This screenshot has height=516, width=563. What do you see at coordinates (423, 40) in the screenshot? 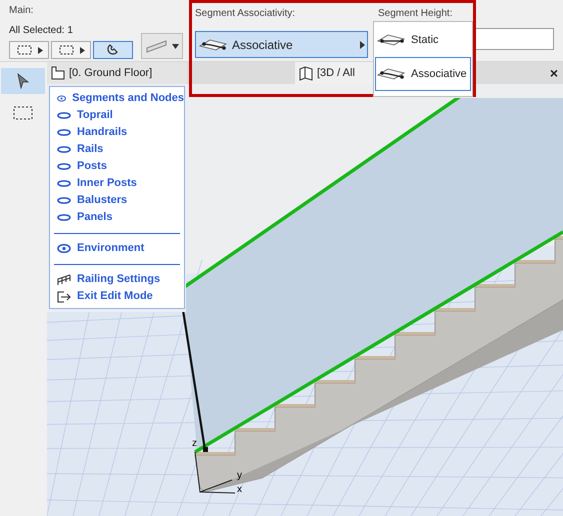
I see `menu-option: Static` at bounding box center [423, 40].